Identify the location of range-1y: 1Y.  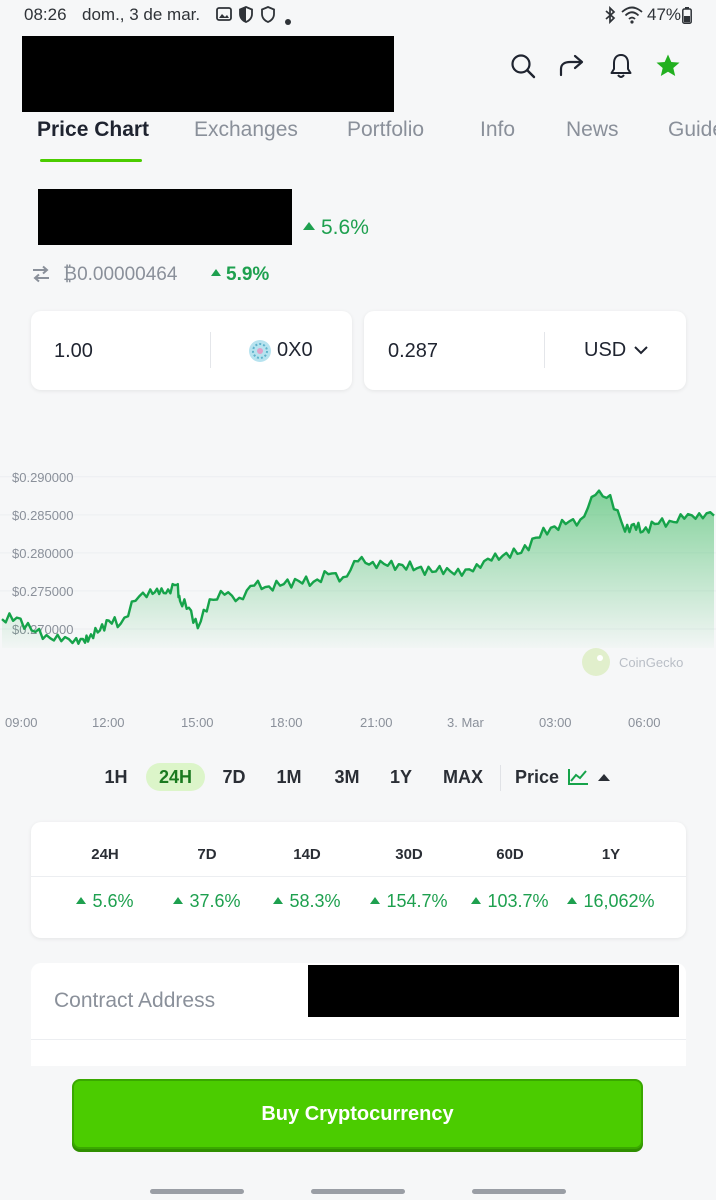
(401, 777).